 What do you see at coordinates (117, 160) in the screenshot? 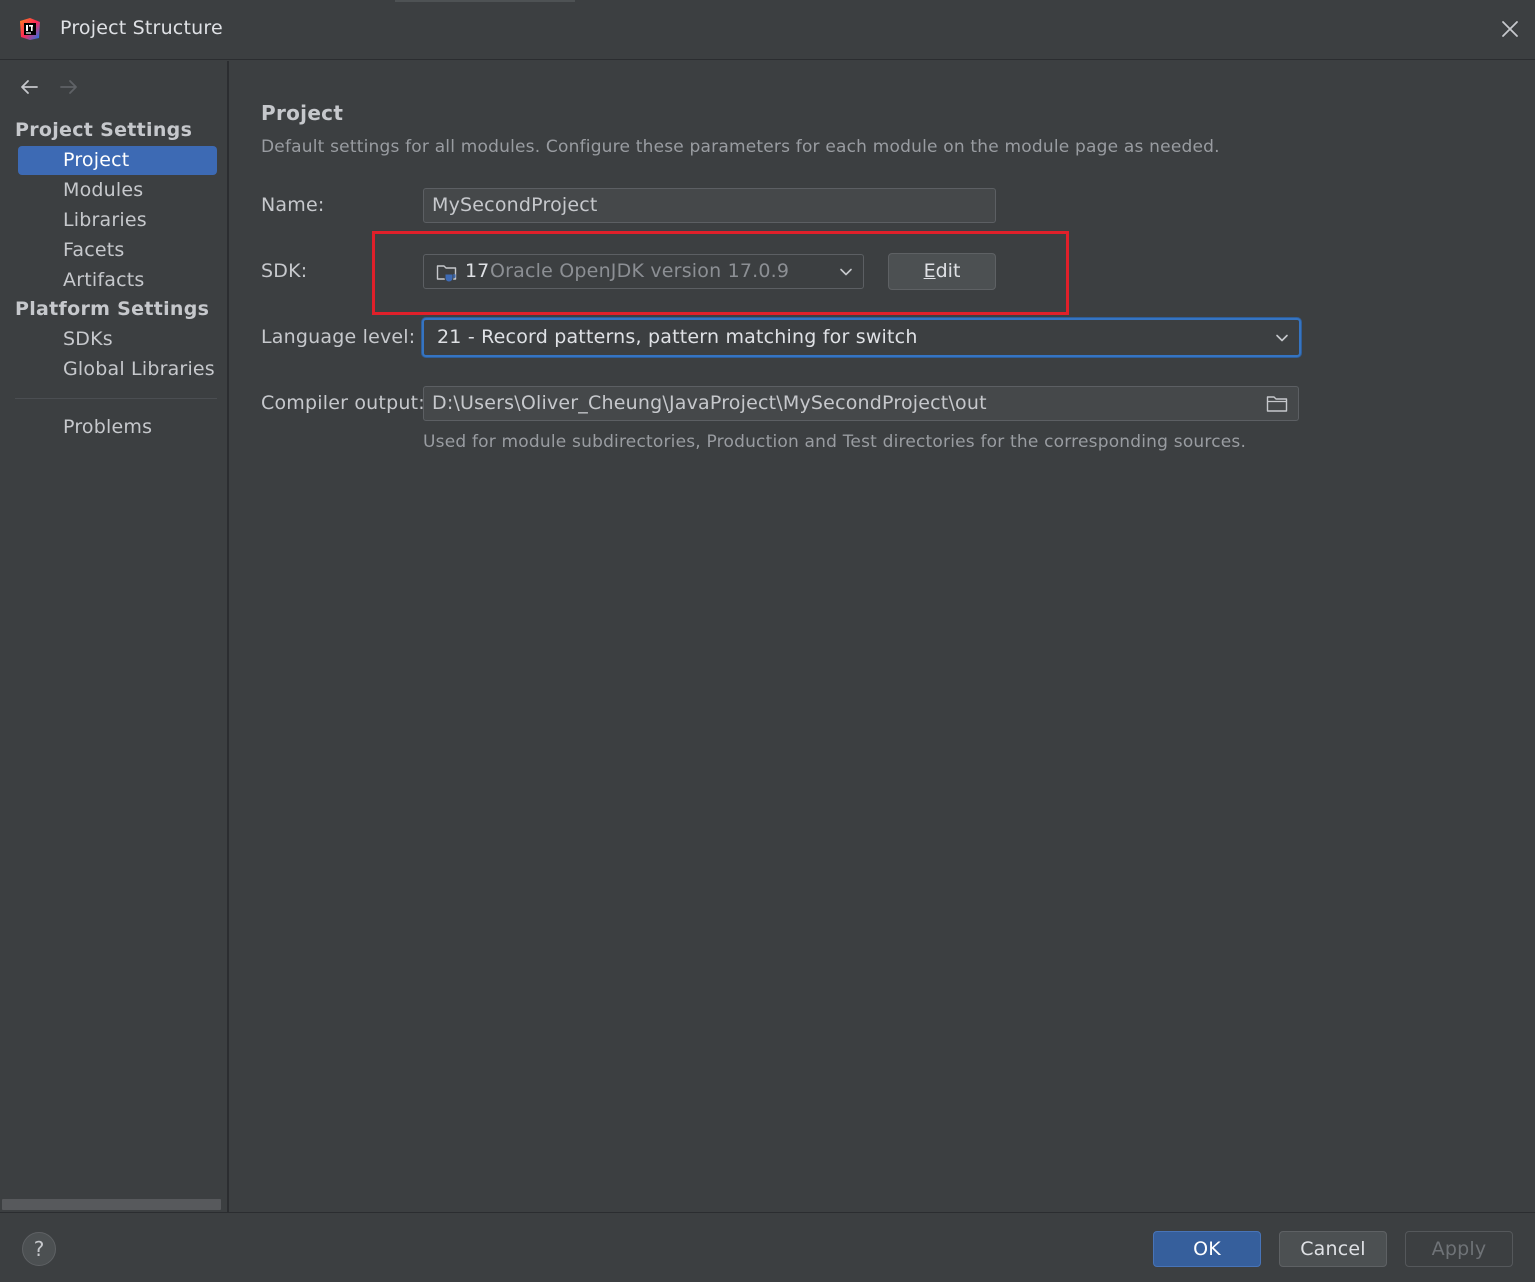
I see `sidebar-item-project: Project` at bounding box center [117, 160].